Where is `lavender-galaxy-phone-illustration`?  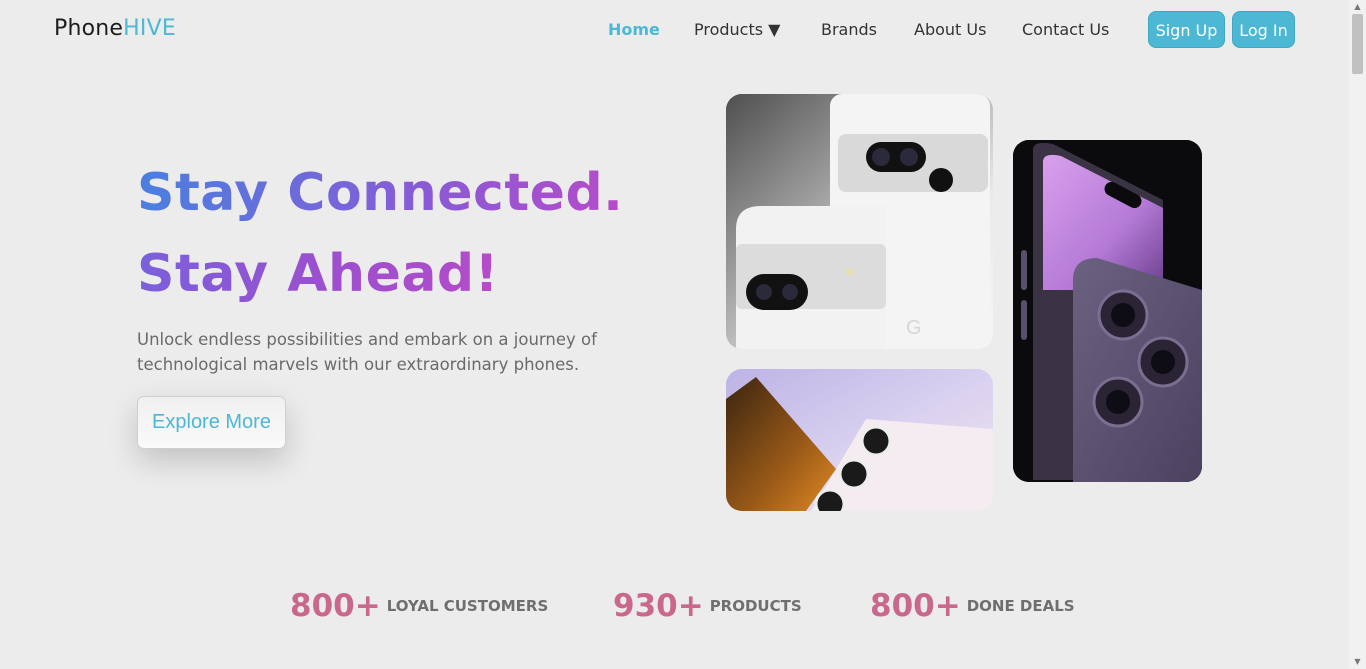
lavender-galaxy-phone-illustration is located at coordinates (859, 440).